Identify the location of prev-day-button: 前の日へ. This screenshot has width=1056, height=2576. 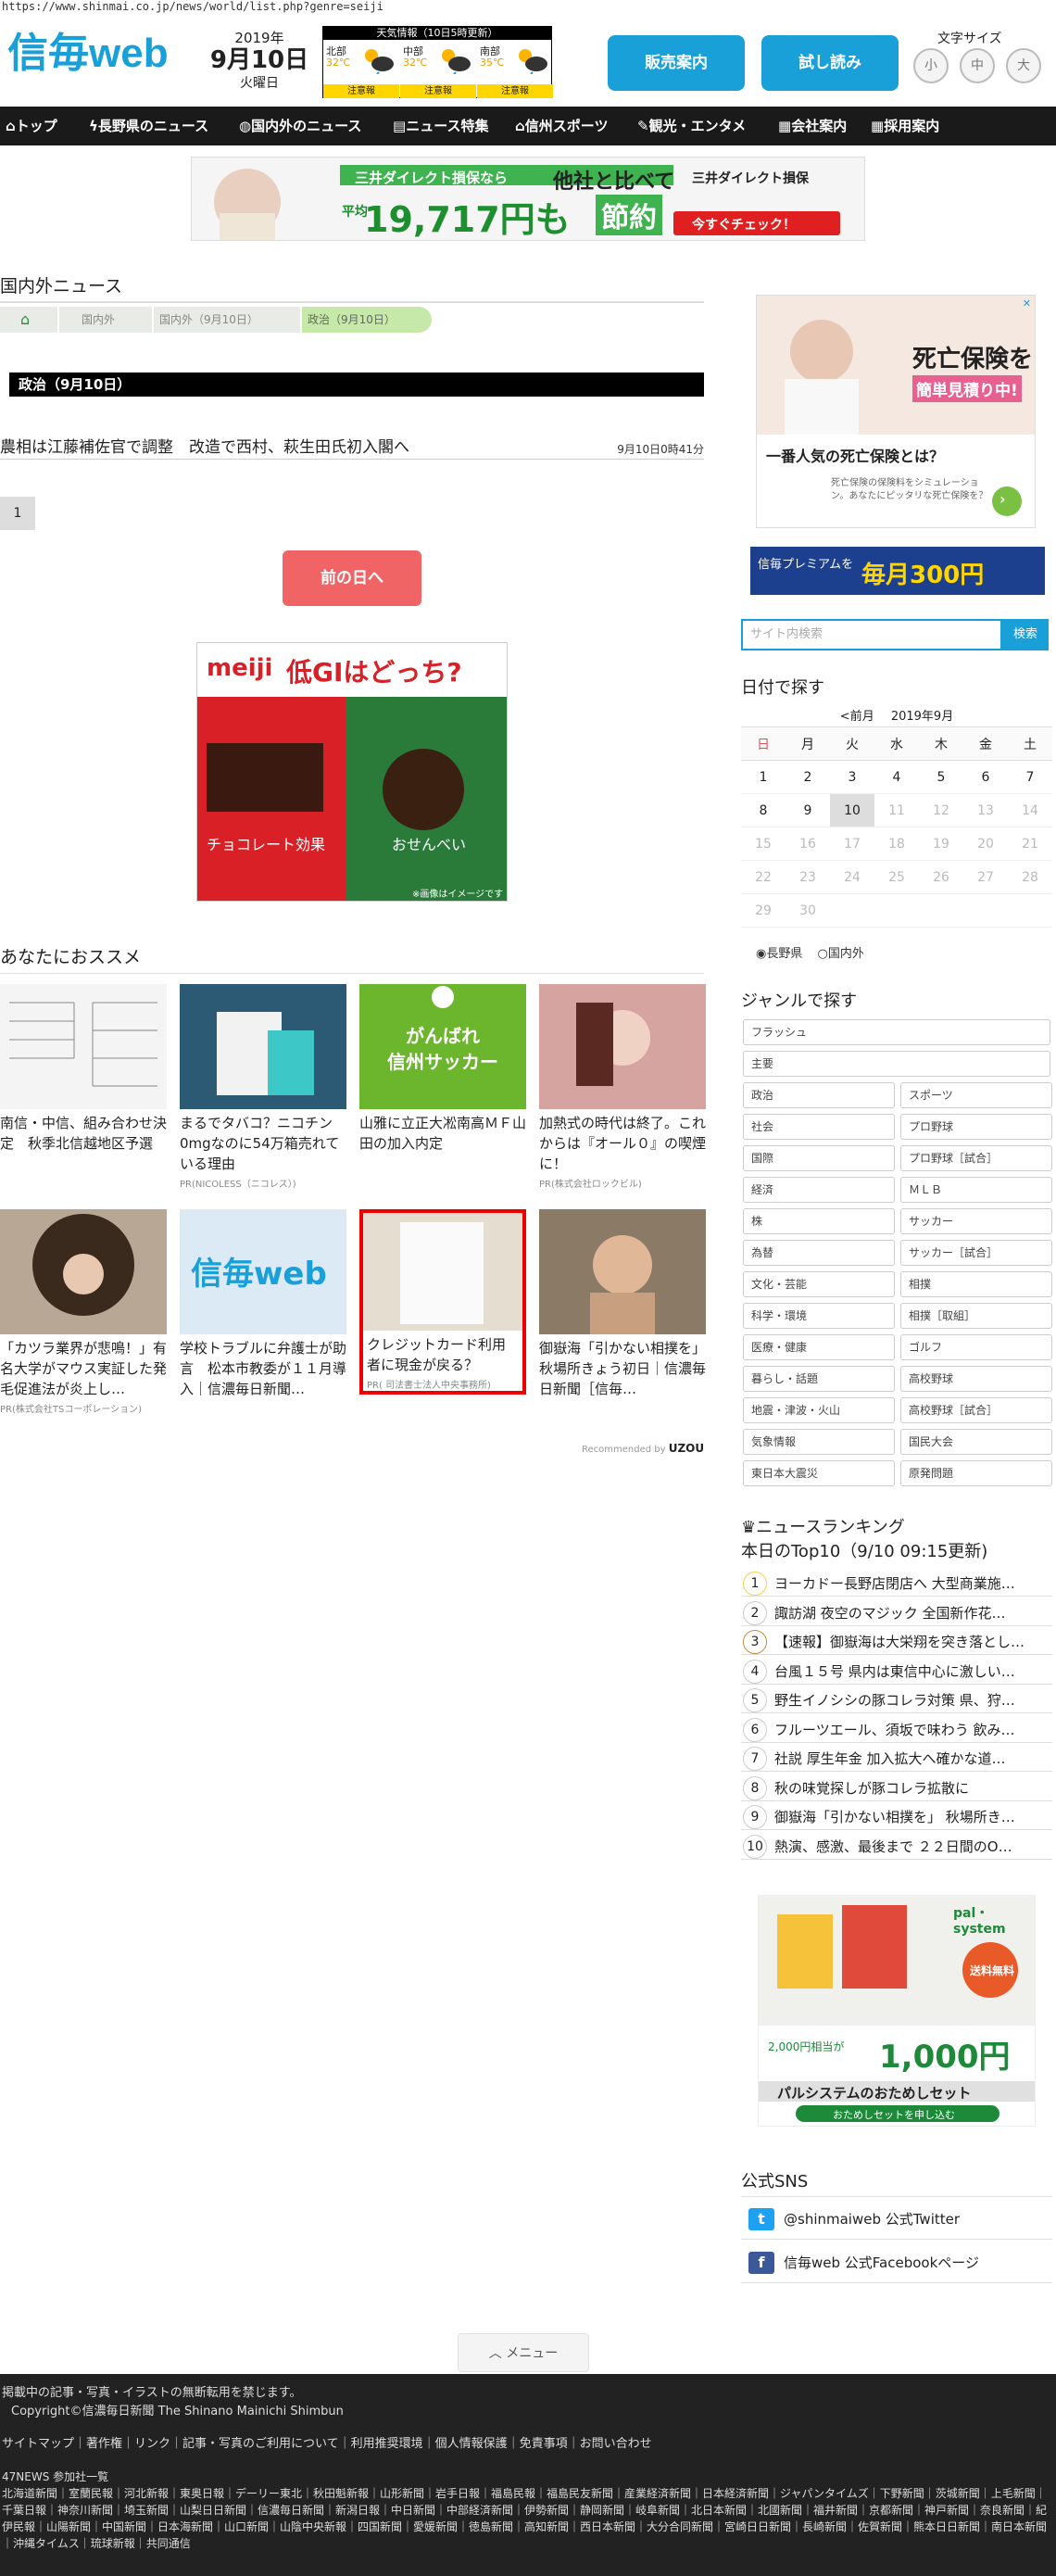
(352, 578).